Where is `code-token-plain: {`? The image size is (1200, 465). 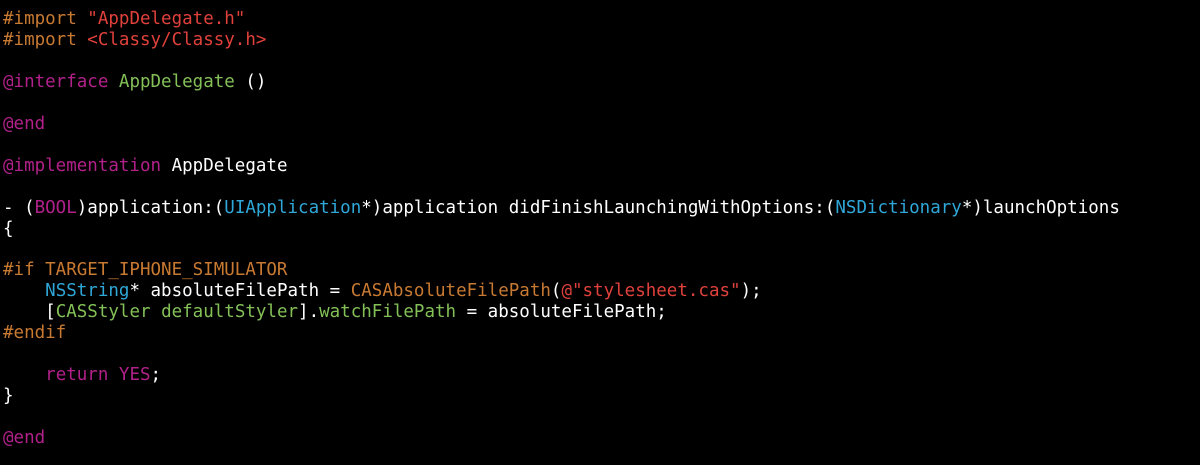 code-token-plain: { is located at coordinates (8, 228).